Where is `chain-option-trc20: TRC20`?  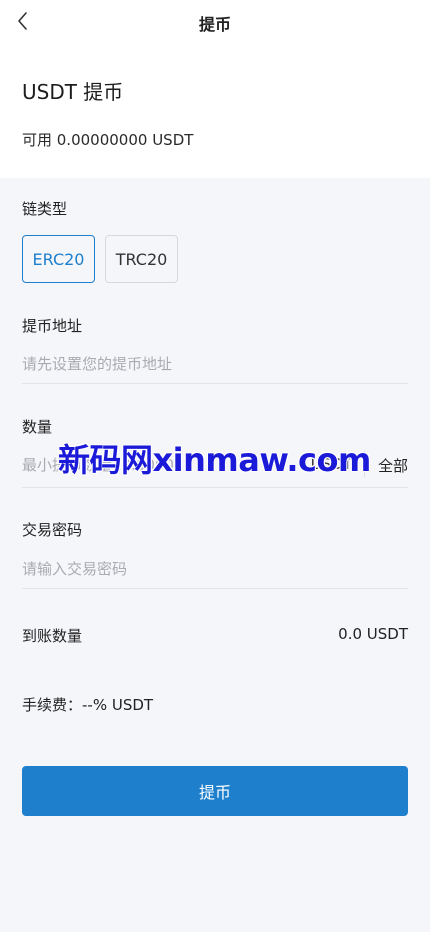
chain-option-trc20: TRC20 is located at coordinates (141, 259).